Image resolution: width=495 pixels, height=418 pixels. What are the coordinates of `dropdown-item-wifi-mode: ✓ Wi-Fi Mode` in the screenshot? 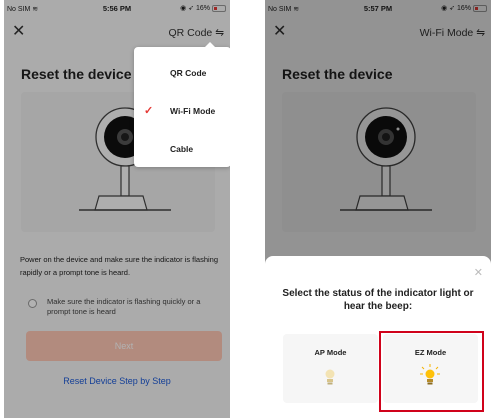 It's located at (182, 111).